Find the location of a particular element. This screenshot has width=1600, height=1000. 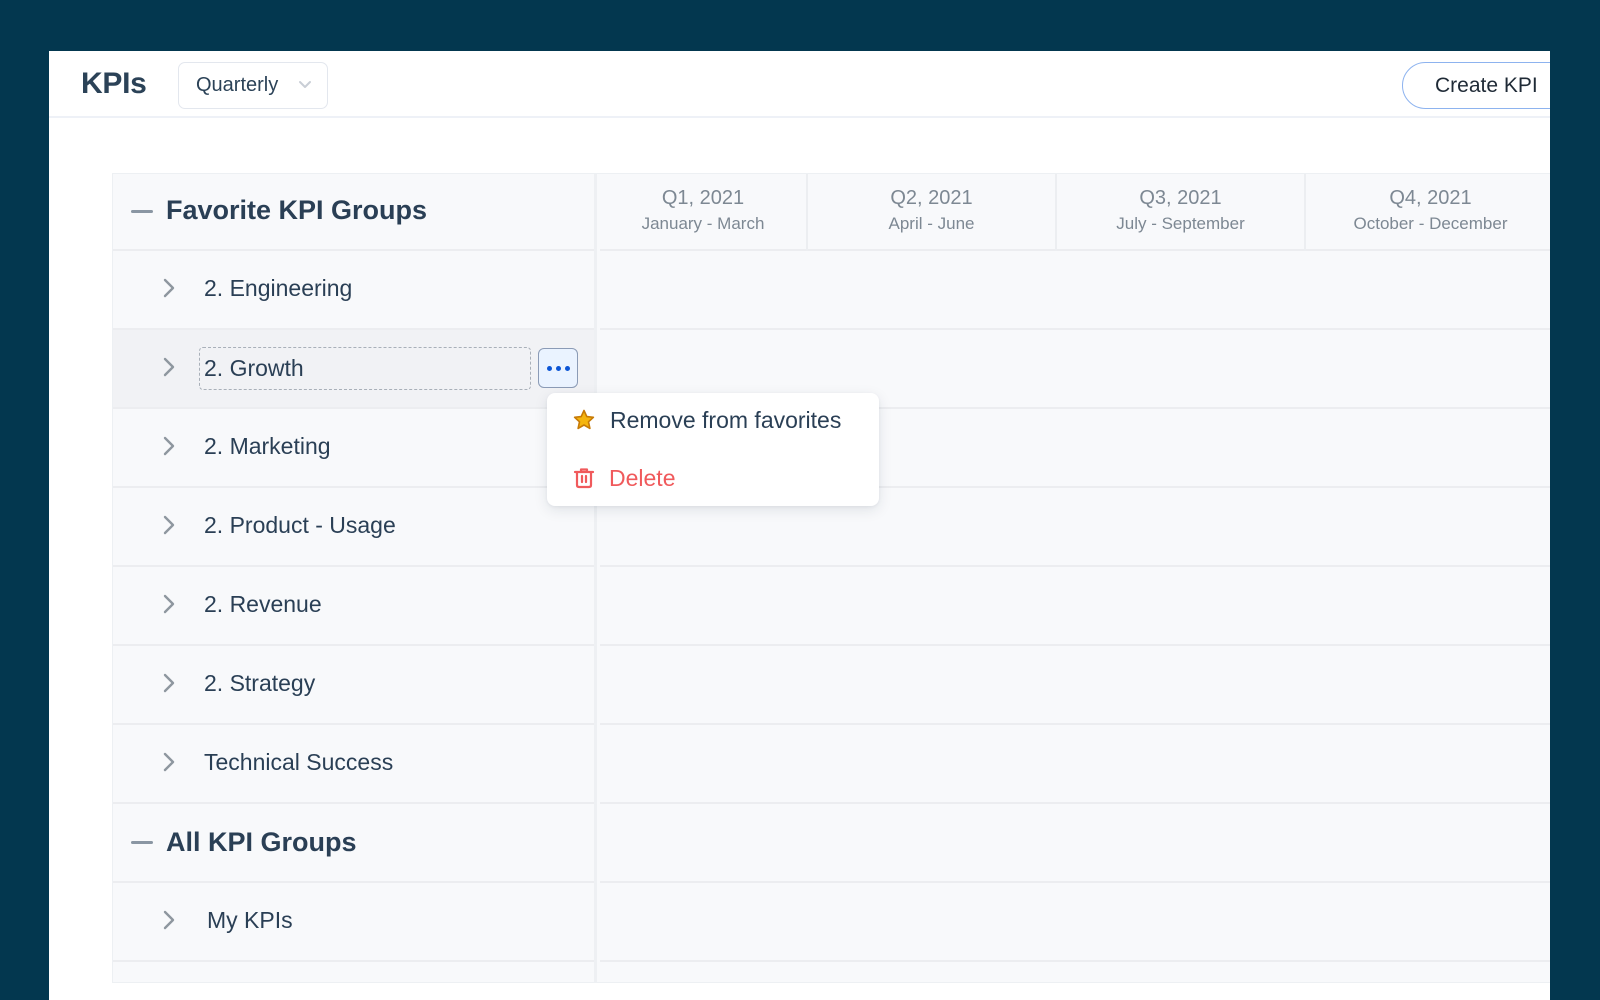

menu-item-label: Delete is located at coordinates (642, 477).